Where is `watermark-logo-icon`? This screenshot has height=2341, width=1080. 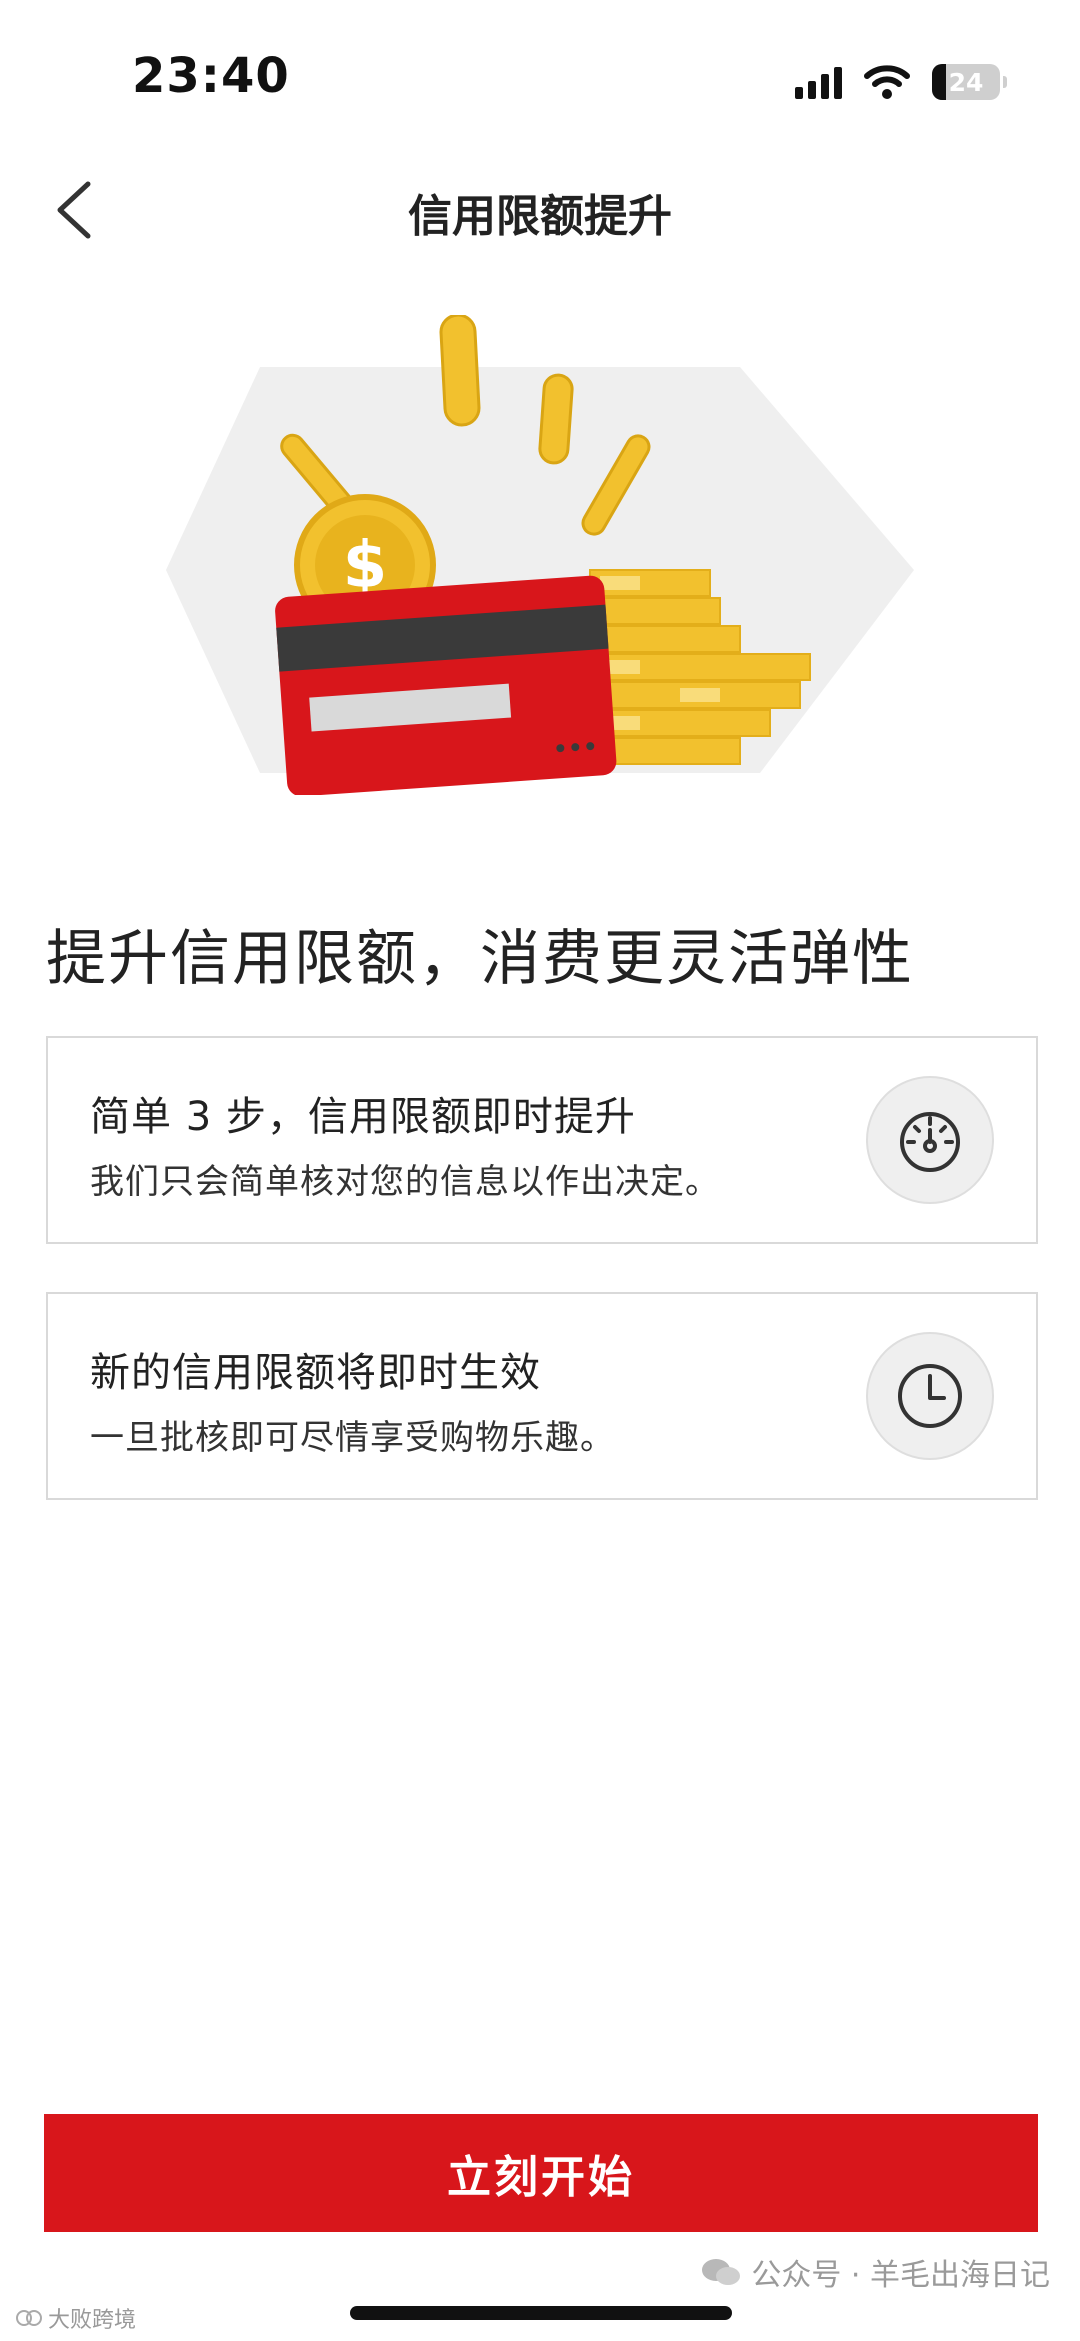 watermark-logo-icon is located at coordinates (29, 2318).